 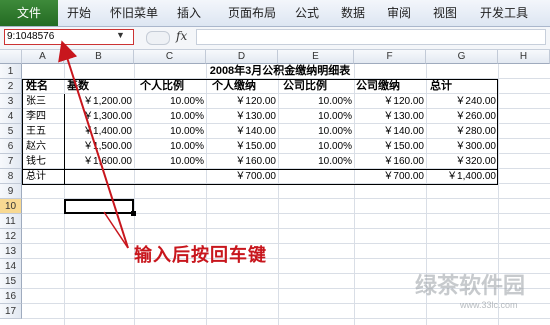 What do you see at coordinates (489, 305) in the screenshot?
I see `watermark-url: www.33lc.com` at bounding box center [489, 305].